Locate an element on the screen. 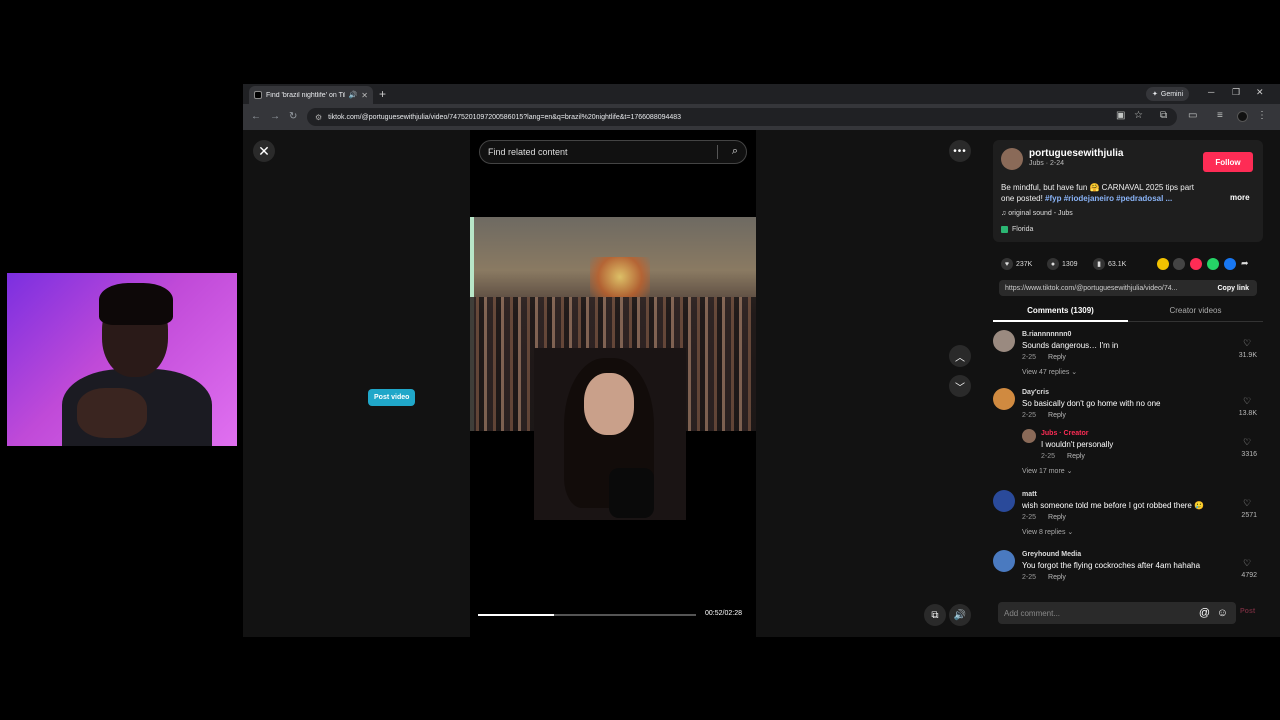  profile-avatar is located at coordinates (1242, 116).